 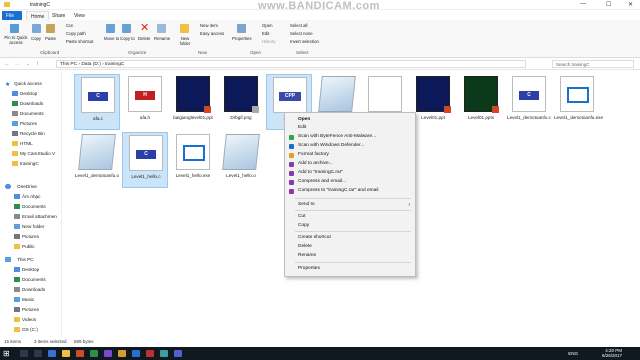 What do you see at coordinates (302, 127) in the screenshot?
I see `context-menu-item: Edit` at bounding box center [302, 127].